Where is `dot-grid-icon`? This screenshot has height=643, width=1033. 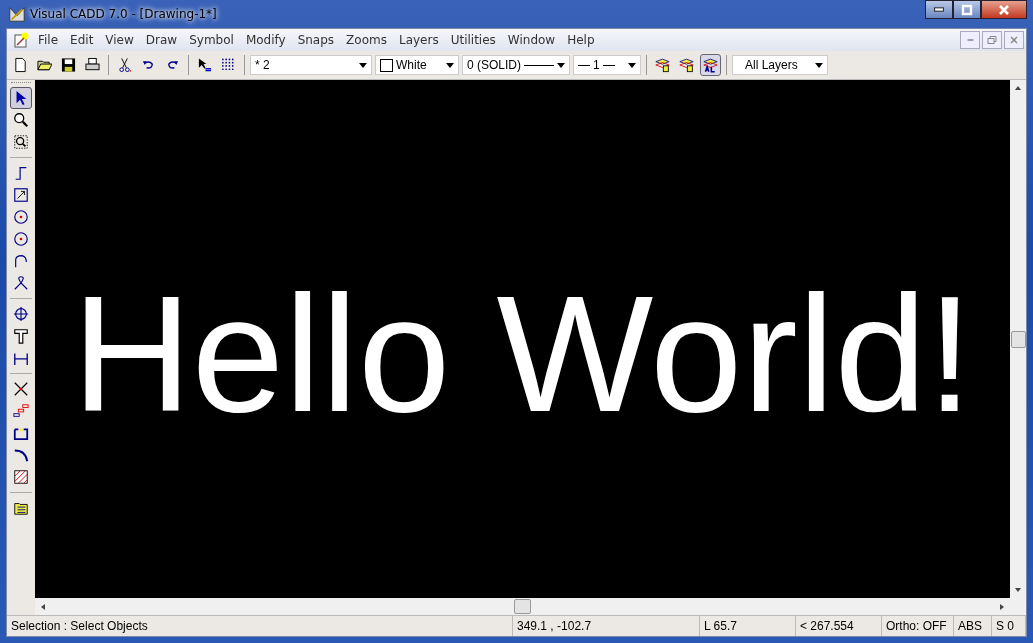 dot-grid-icon is located at coordinates (228, 65).